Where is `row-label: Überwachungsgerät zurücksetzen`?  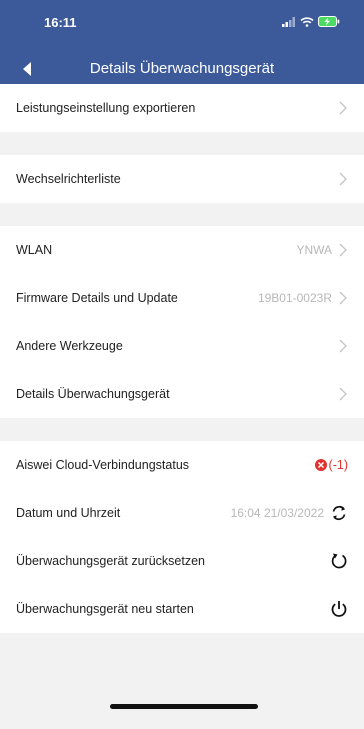 row-label: Überwachungsgerät zurücksetzen is located at coordinates (110, 561).